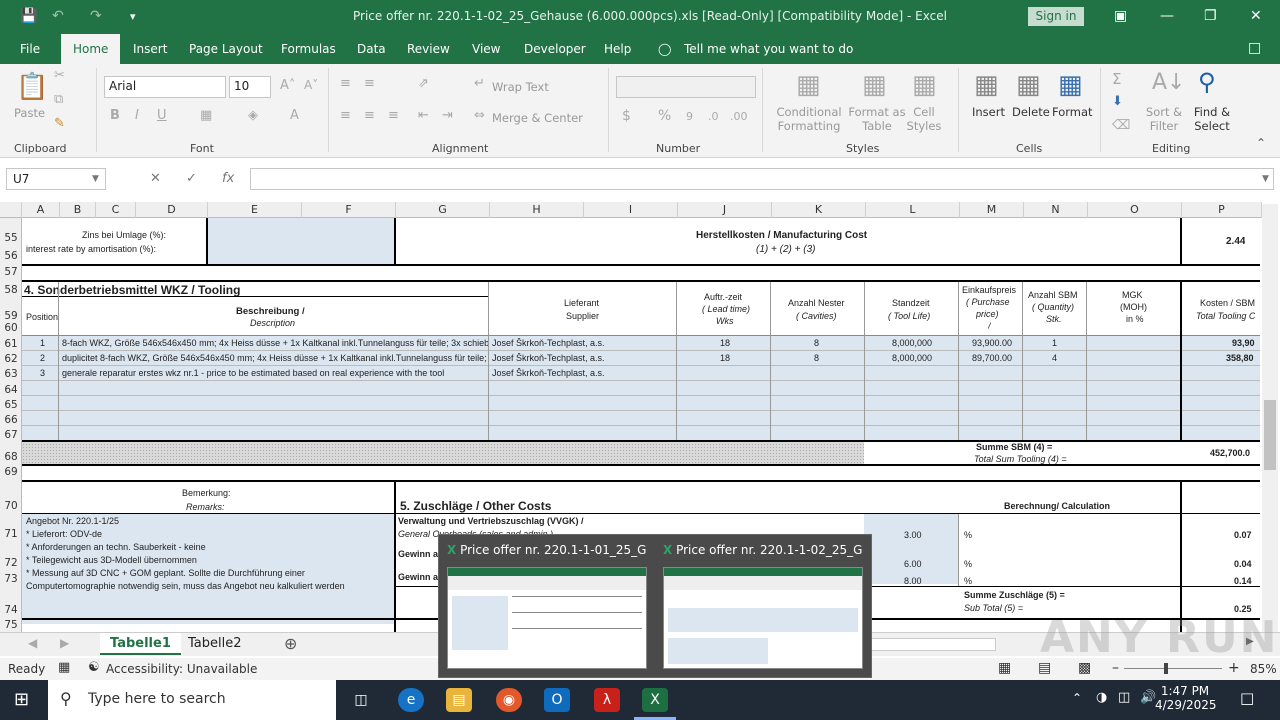  Describe the element at coordinates (509, 700) in the screenshot. I see `firefox-icon: ◉` at that location.